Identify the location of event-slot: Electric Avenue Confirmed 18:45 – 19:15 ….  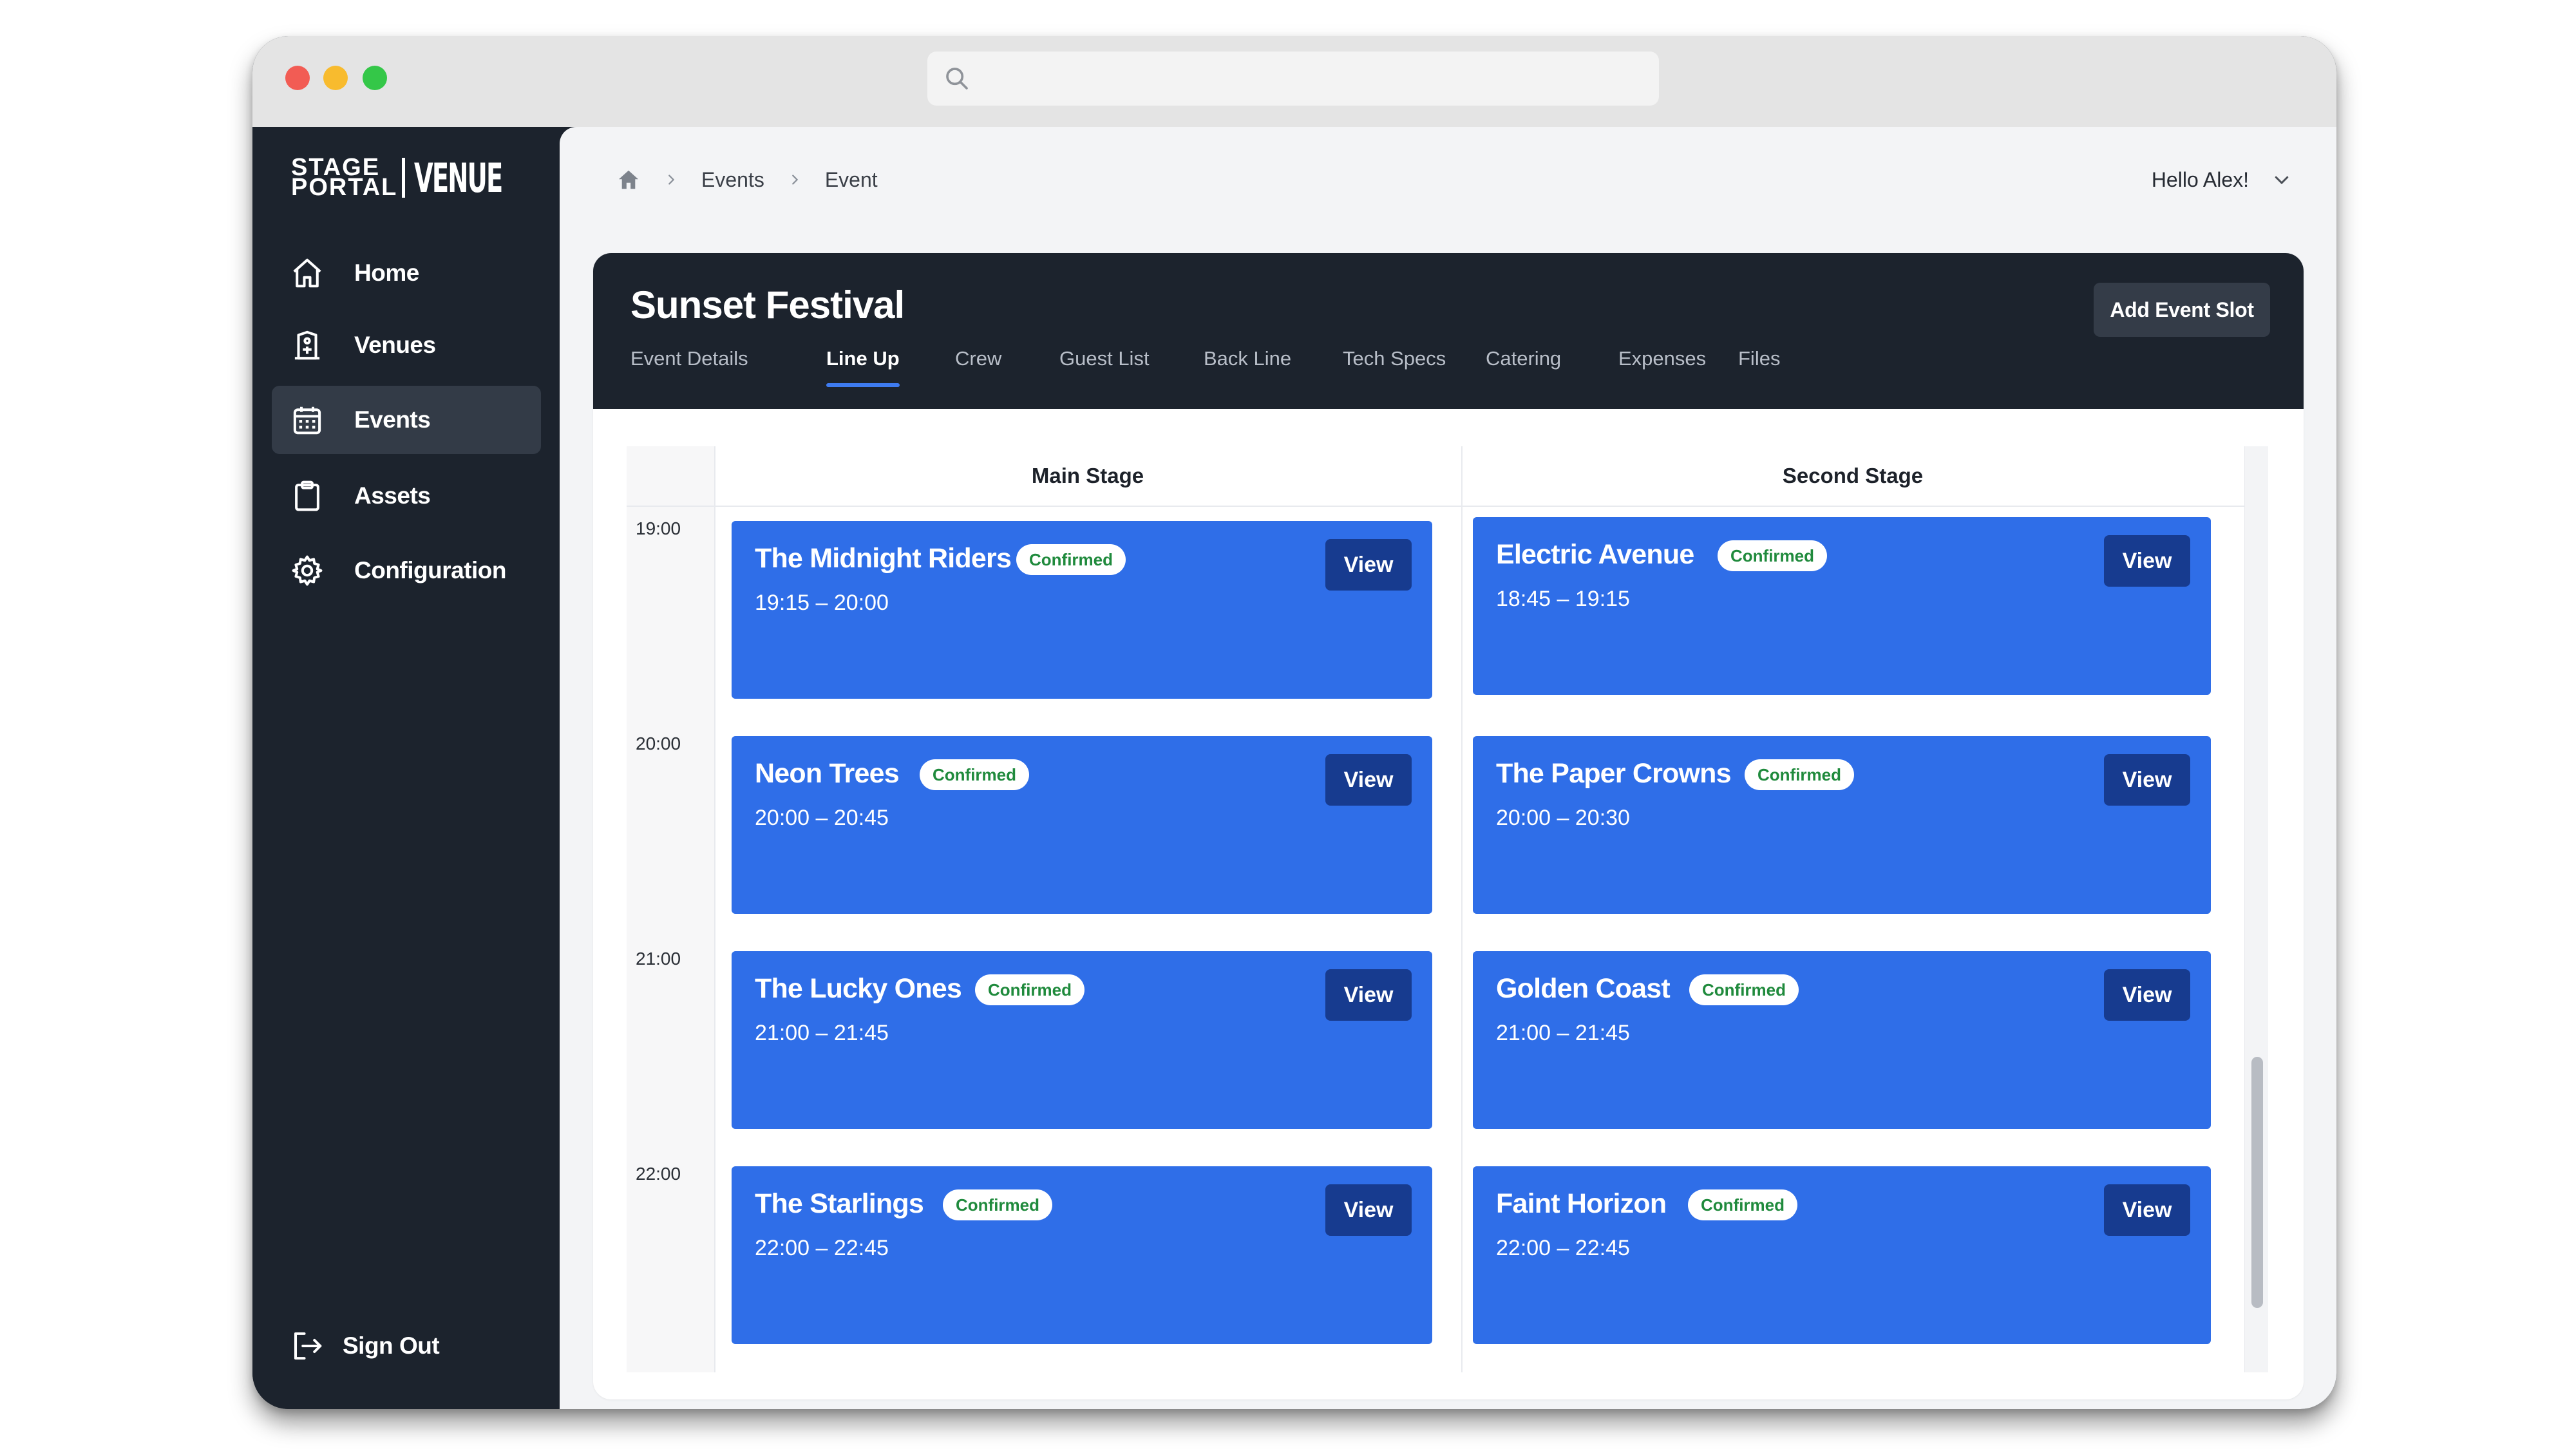
(1842, 606).